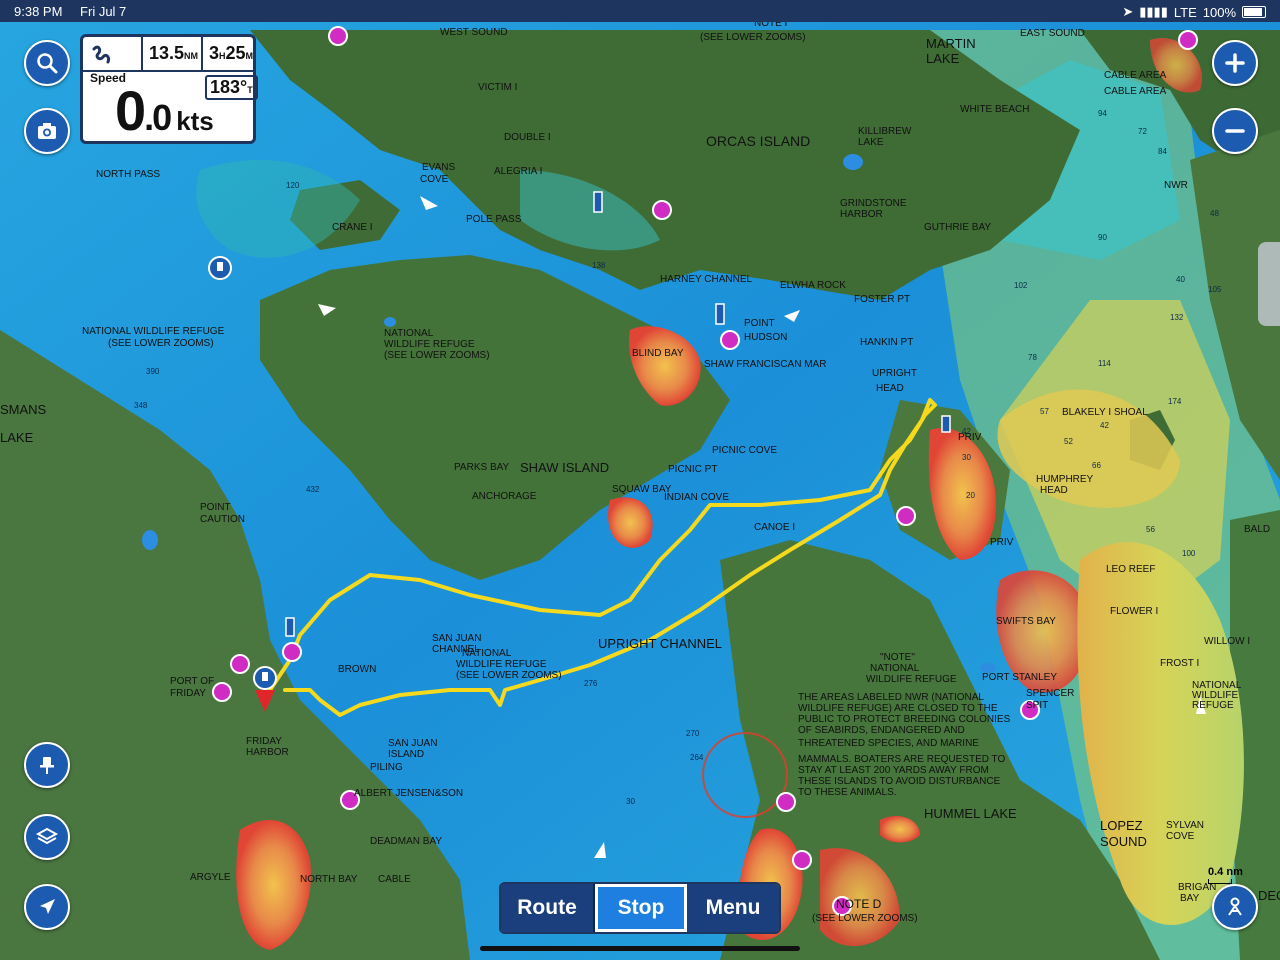  I want to click on map-label: NOTE D, so click(859, 904).